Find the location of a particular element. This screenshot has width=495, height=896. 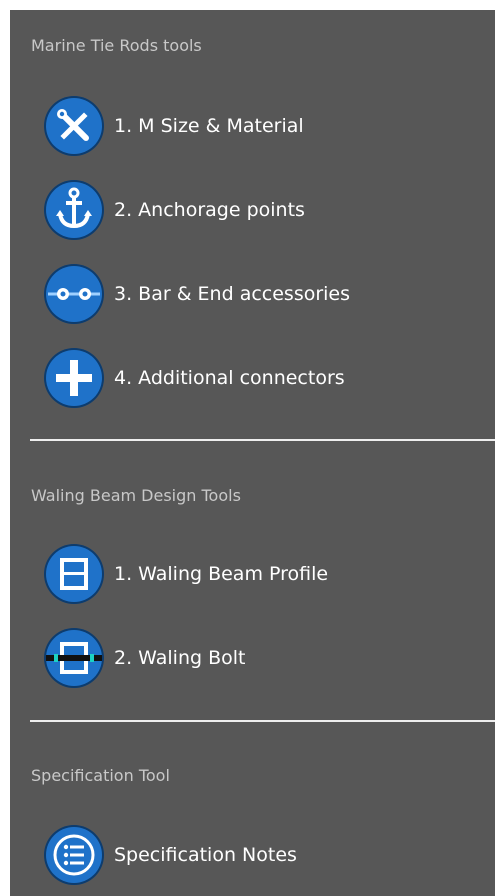

plus-icon is located at coordinates (74, 378).